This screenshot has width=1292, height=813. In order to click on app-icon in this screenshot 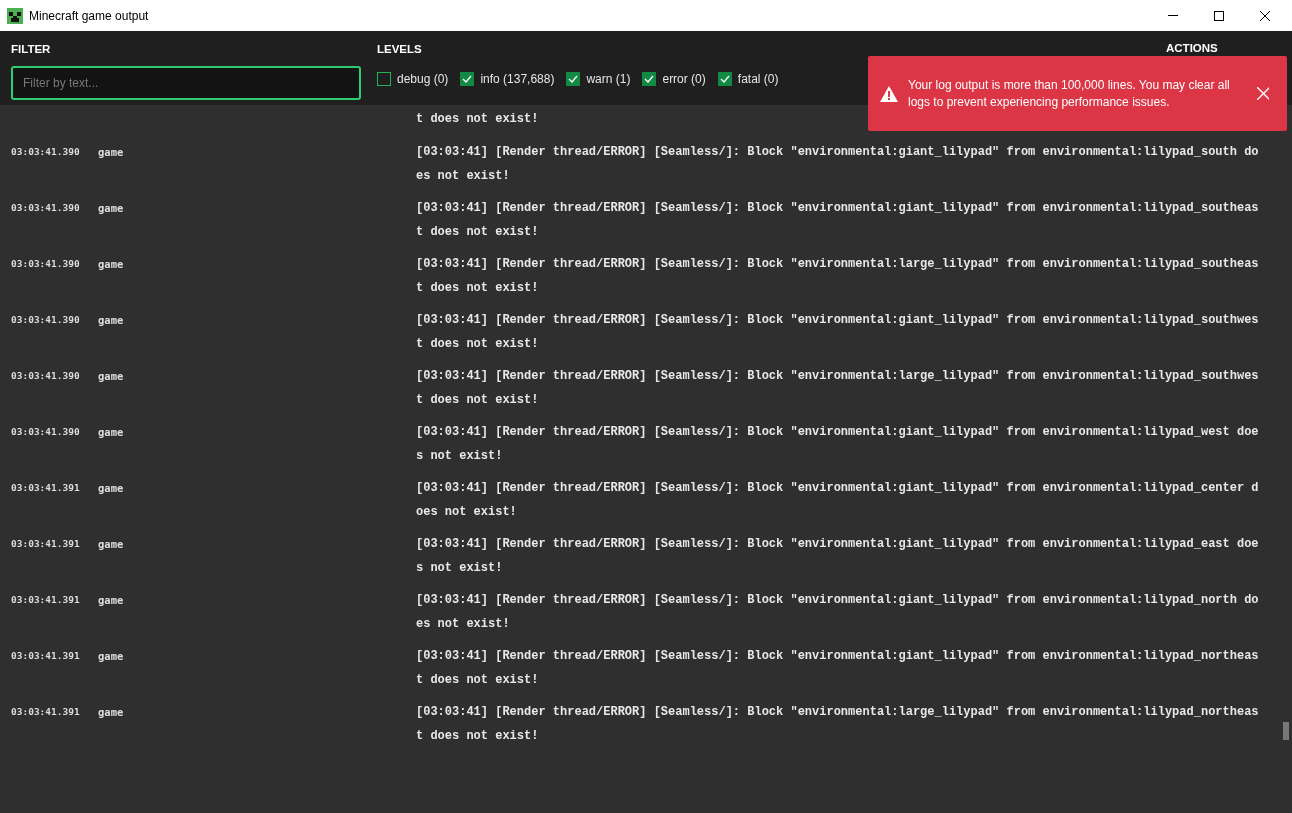, I will do `click(15, 15)`.